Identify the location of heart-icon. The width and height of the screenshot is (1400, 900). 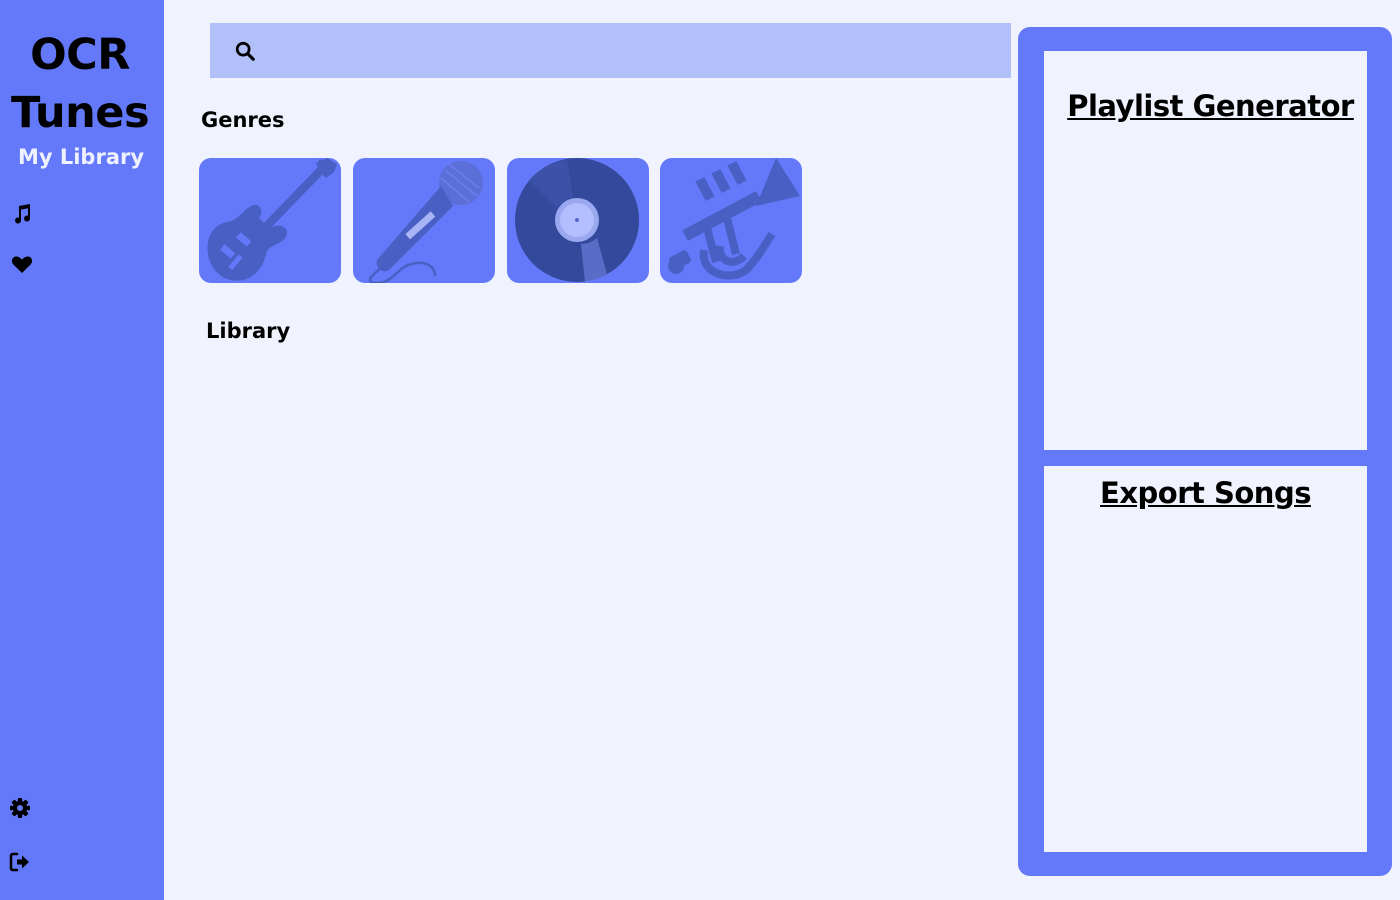
(22, 264).